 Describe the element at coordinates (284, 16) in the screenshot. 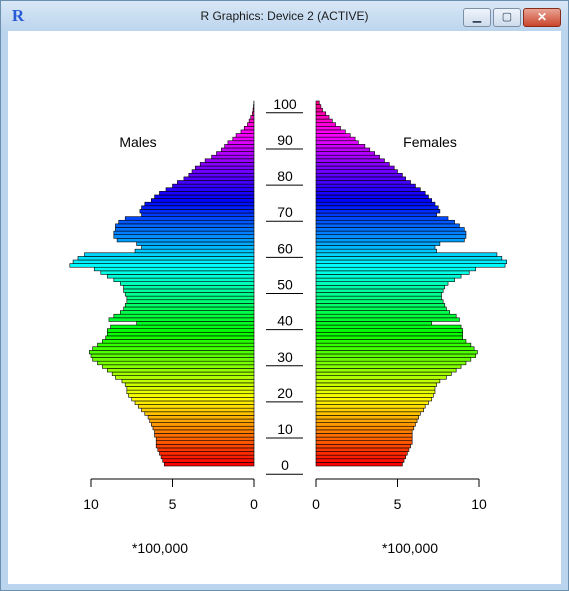

I see `title-bar: R R Graphics: Device 2 (ACTIVE) ▁ ▢ ✕` at that location.